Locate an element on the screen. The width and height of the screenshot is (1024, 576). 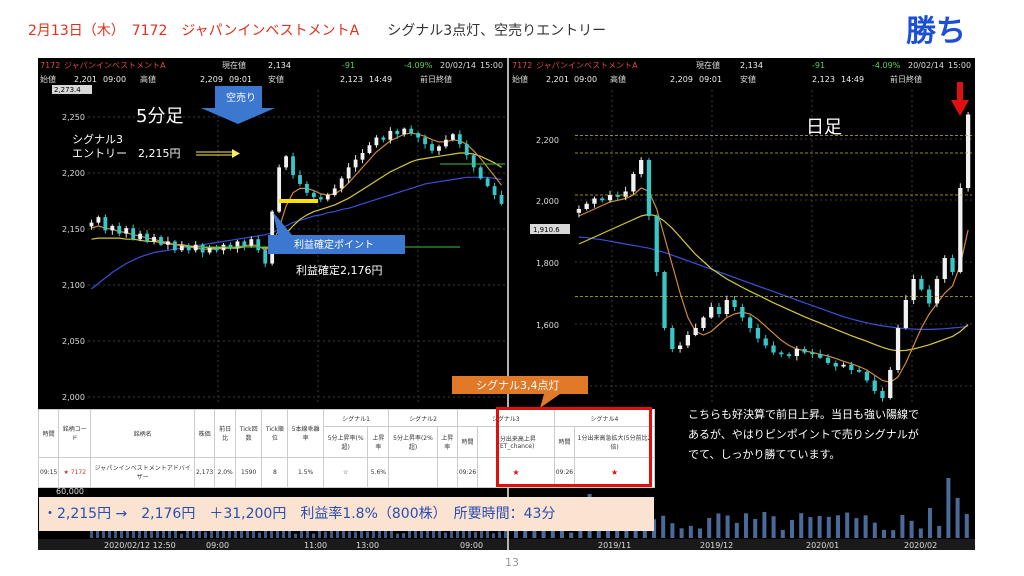
left-y-tick: 2,150 is located at coordinates (73, 229).